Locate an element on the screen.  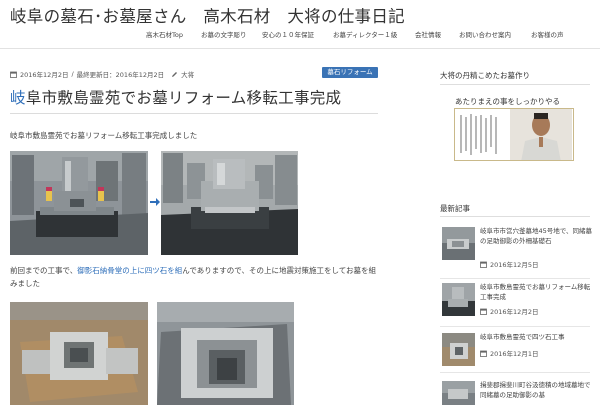
recent-post-date-text: 2016年12月5日 is located at coordinates (514, 265).